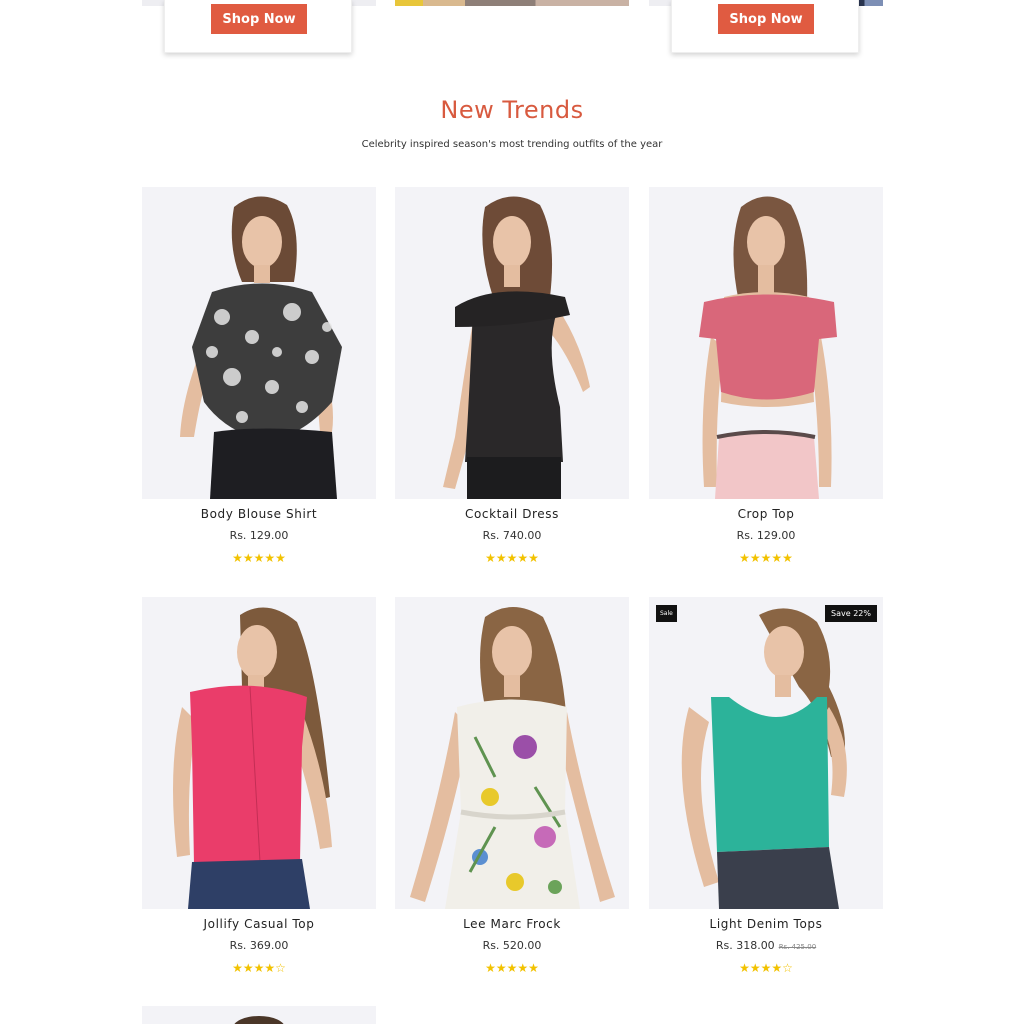  What do you see at coordinates (259, 924) in the screenshot?
I see `product-name: Jollify Casual Top` at bounding box center [259, 924].